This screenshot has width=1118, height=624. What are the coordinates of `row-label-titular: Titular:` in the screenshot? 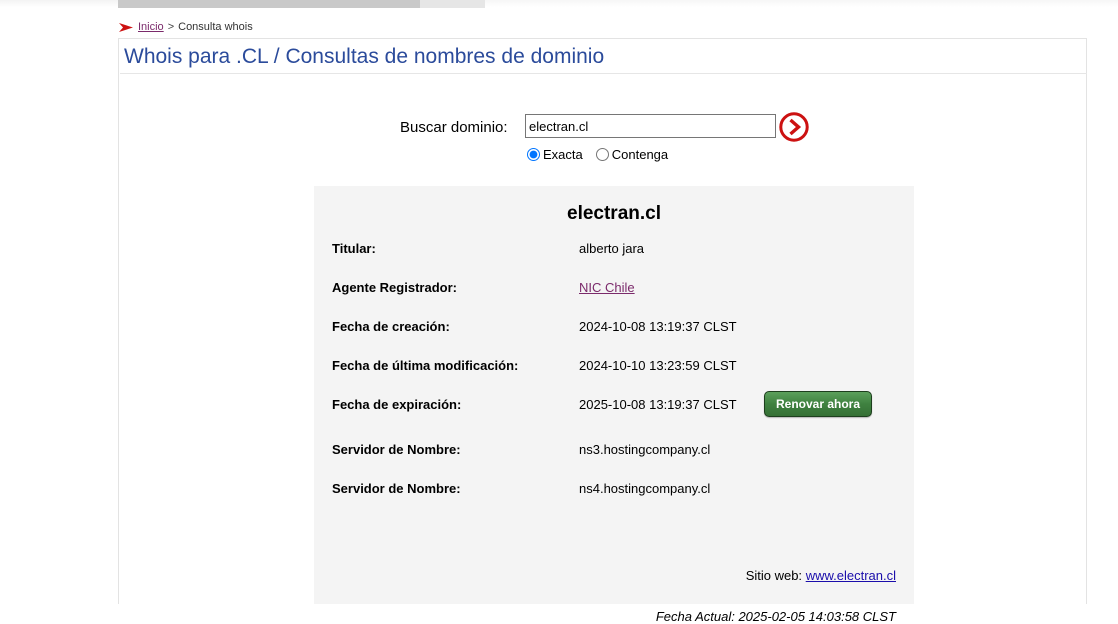 It's located at (354, 248).